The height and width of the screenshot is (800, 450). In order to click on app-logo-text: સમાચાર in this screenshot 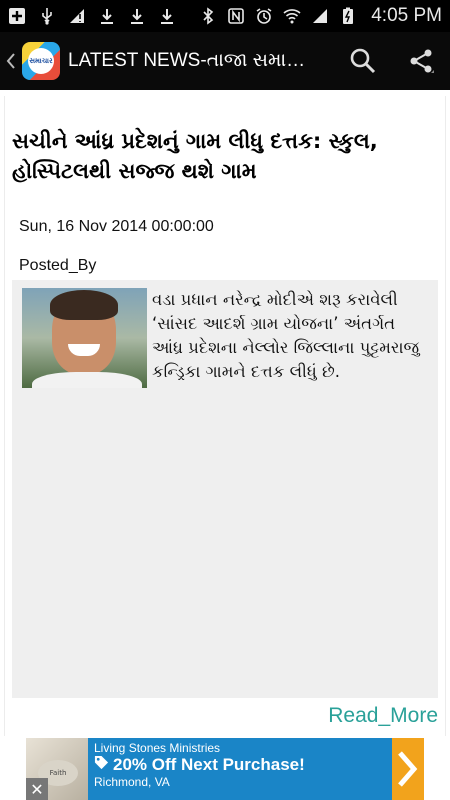, I will do `click(41, 61)`.